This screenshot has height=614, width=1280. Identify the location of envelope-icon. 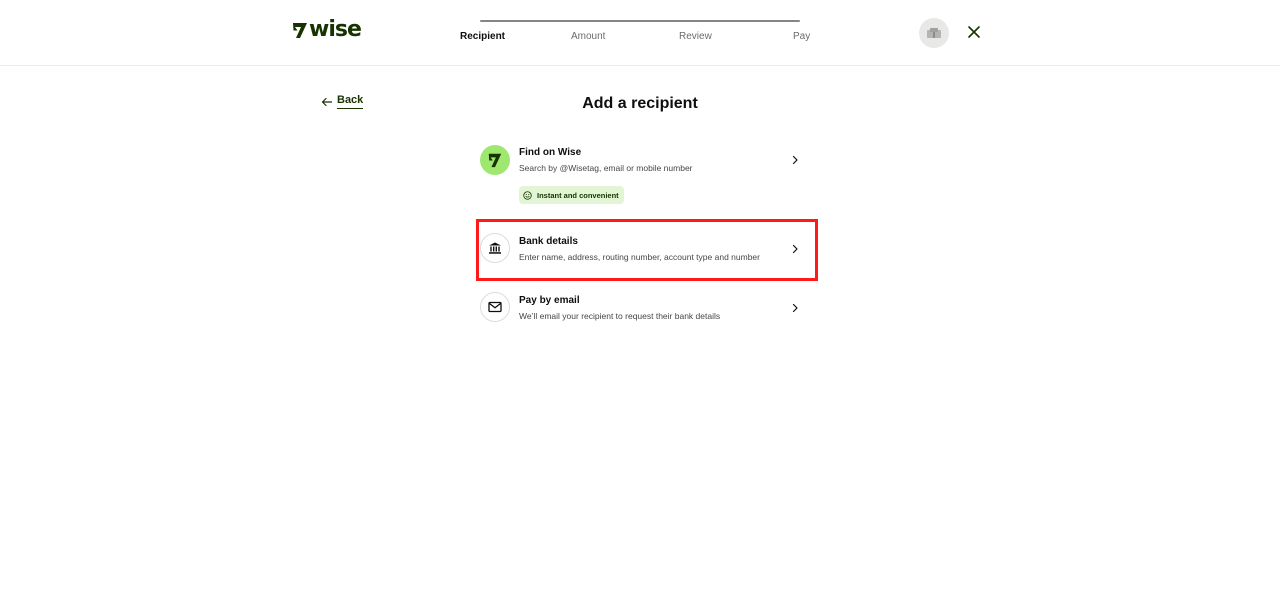
(495, 307).